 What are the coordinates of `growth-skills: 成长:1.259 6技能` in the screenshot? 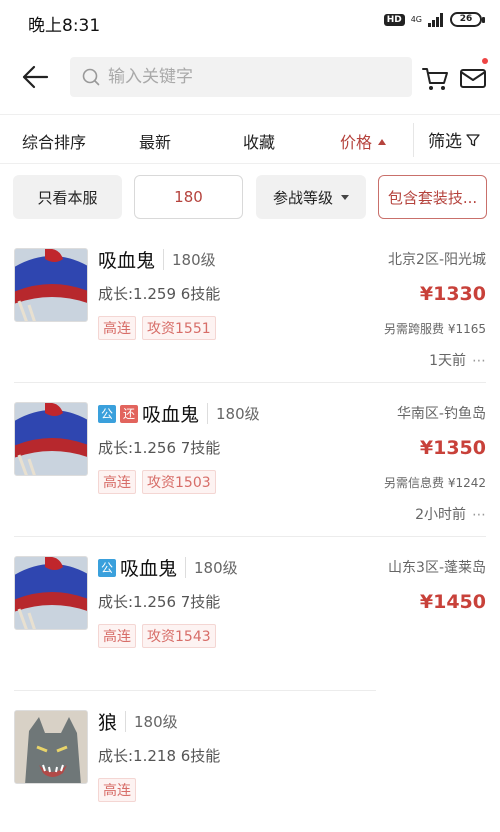 It's located at (159, 294).